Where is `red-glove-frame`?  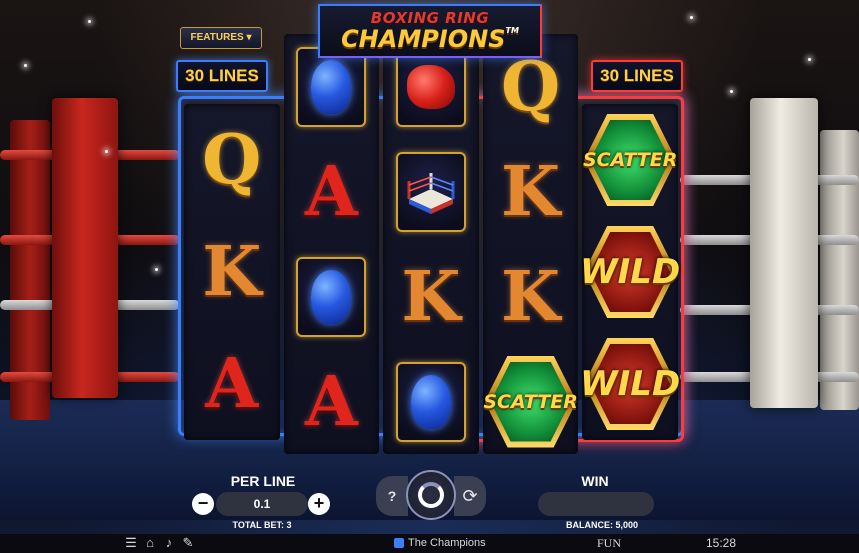
red-glove-frame is located at coordinates (430, 86).